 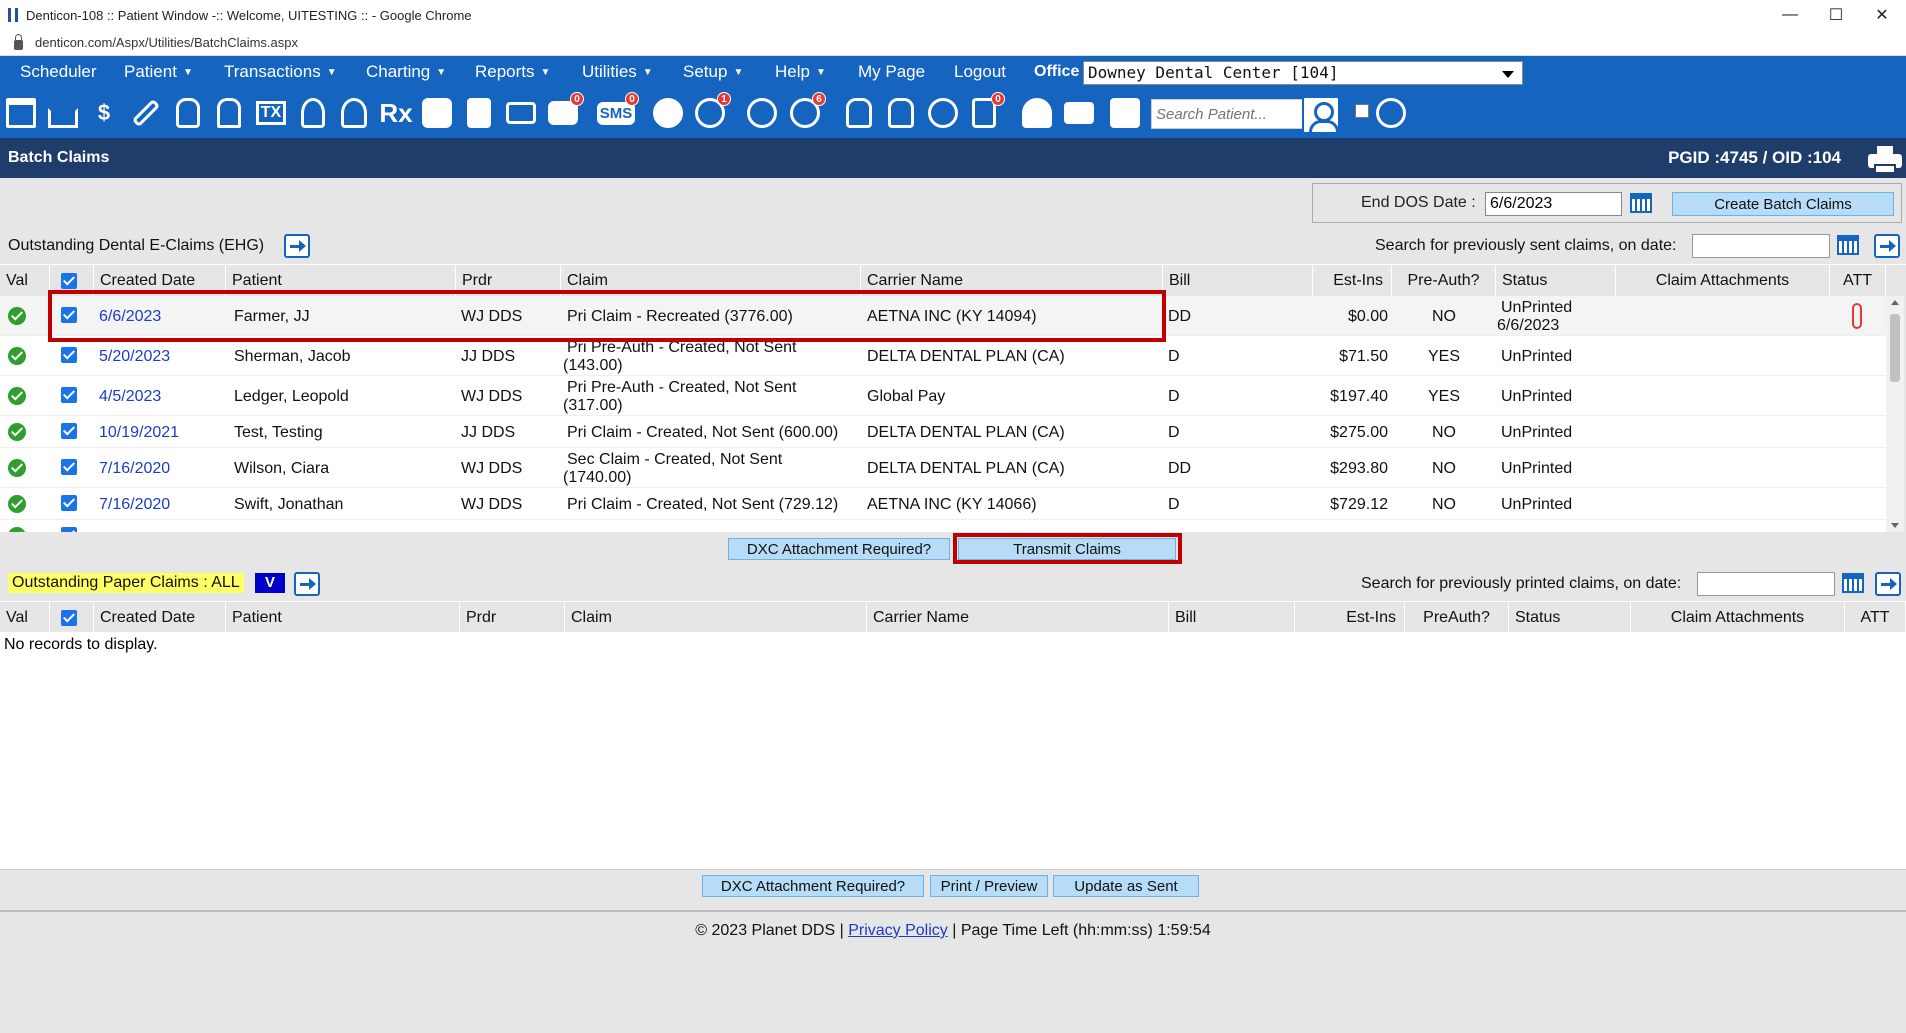 I want to click on table-row, so click(x=943, y=526).